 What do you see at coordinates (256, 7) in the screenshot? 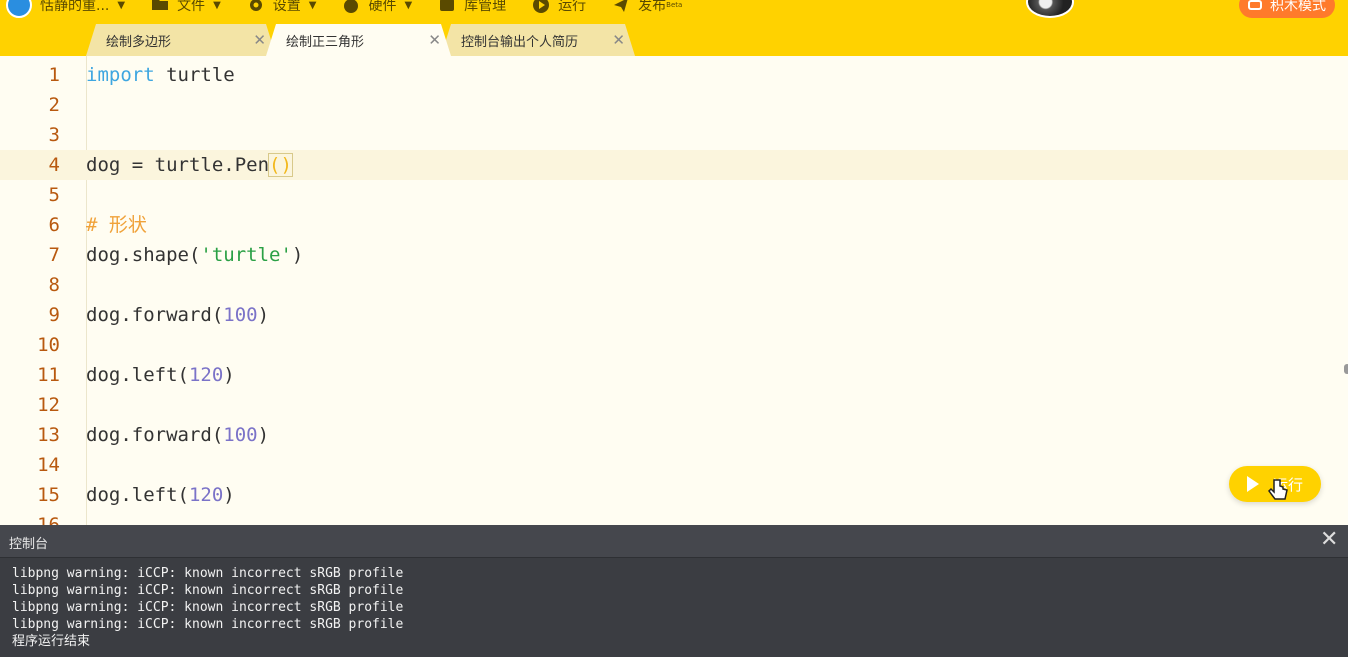
I see `gear-icon` at bounding box center [256, 7].